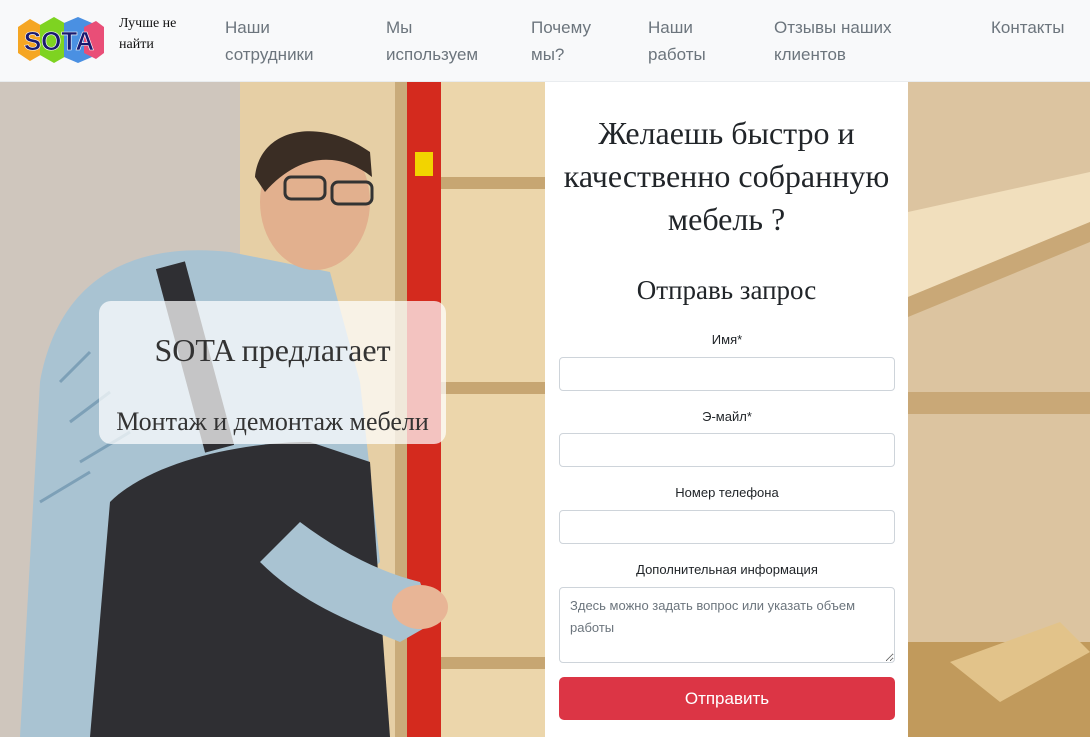 This screenshot has width=1090, height=737. I want to click on brand-logo: SOTA, so click(59, 40).